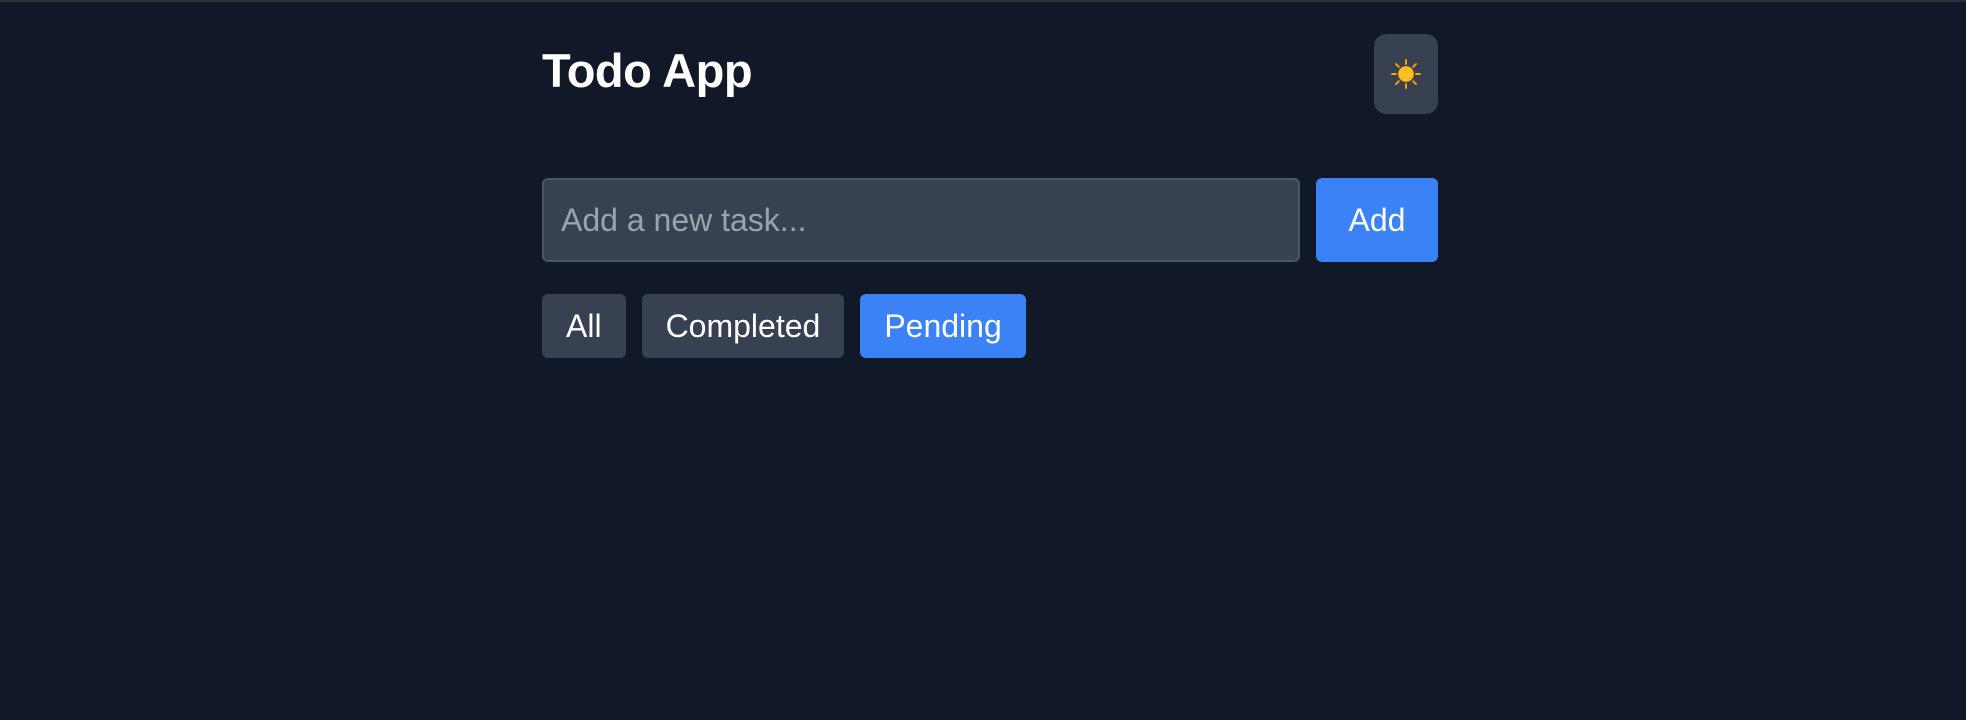  I want to click on add-task-button: Add, so click(1377, 220).